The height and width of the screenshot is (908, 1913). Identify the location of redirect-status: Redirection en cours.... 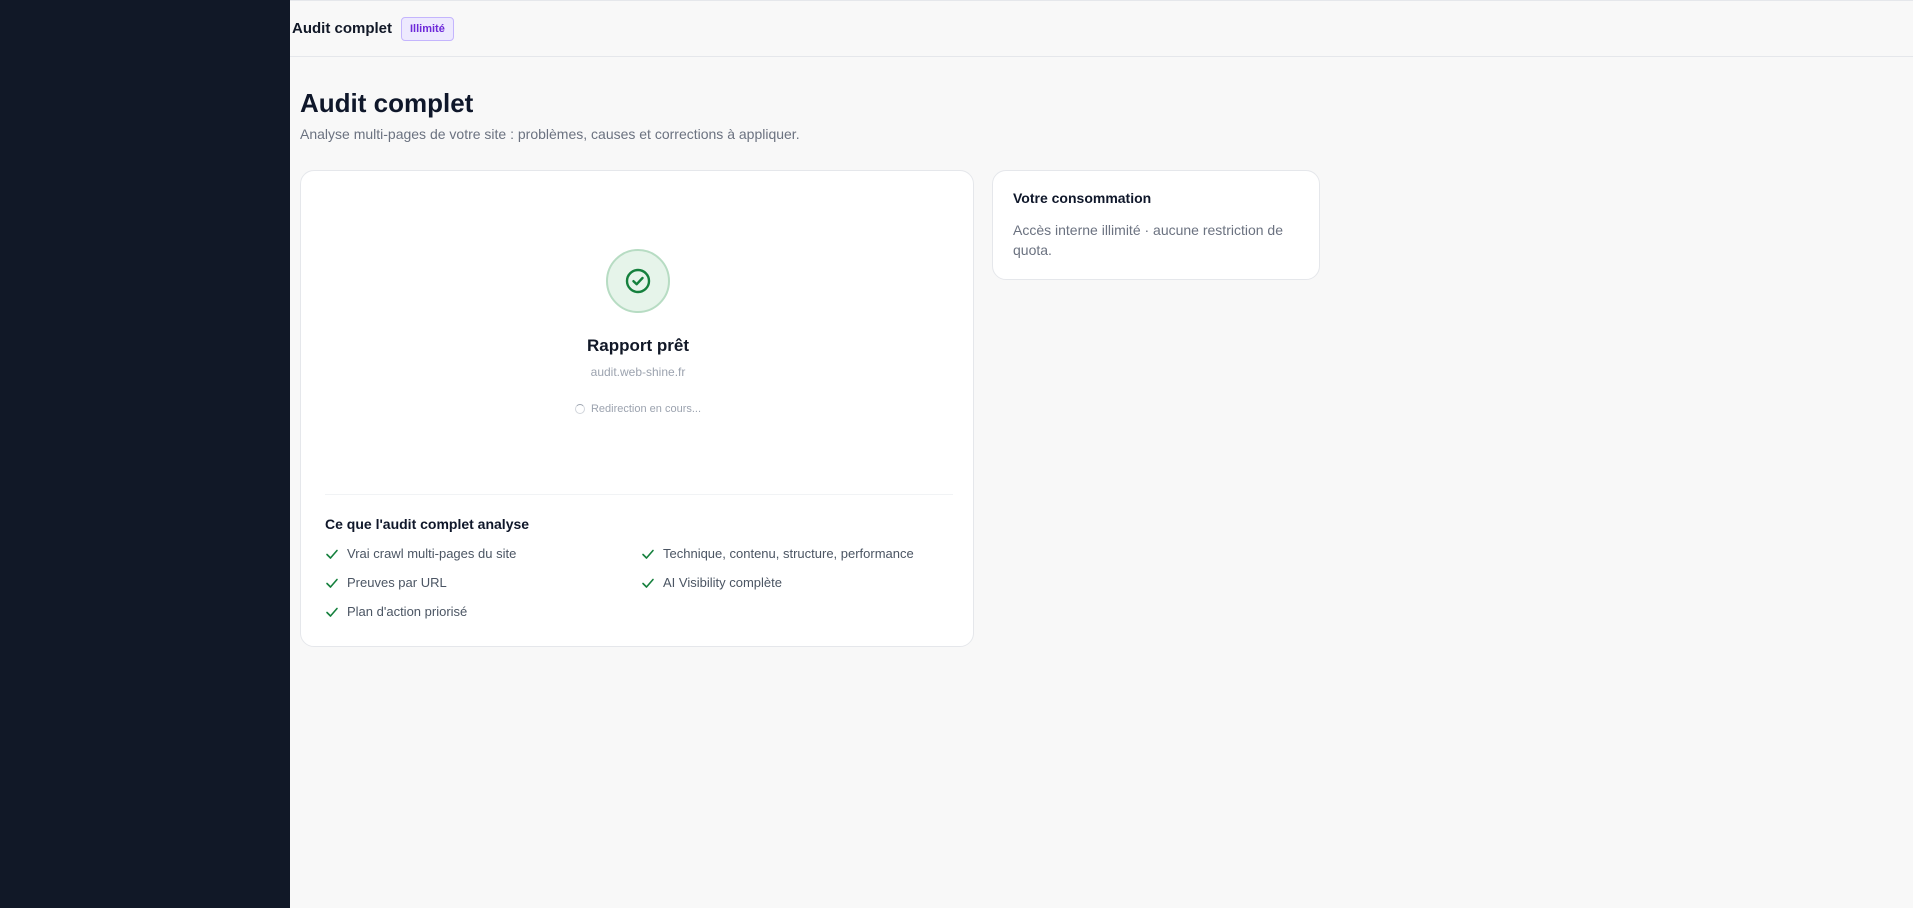
(638, 409).